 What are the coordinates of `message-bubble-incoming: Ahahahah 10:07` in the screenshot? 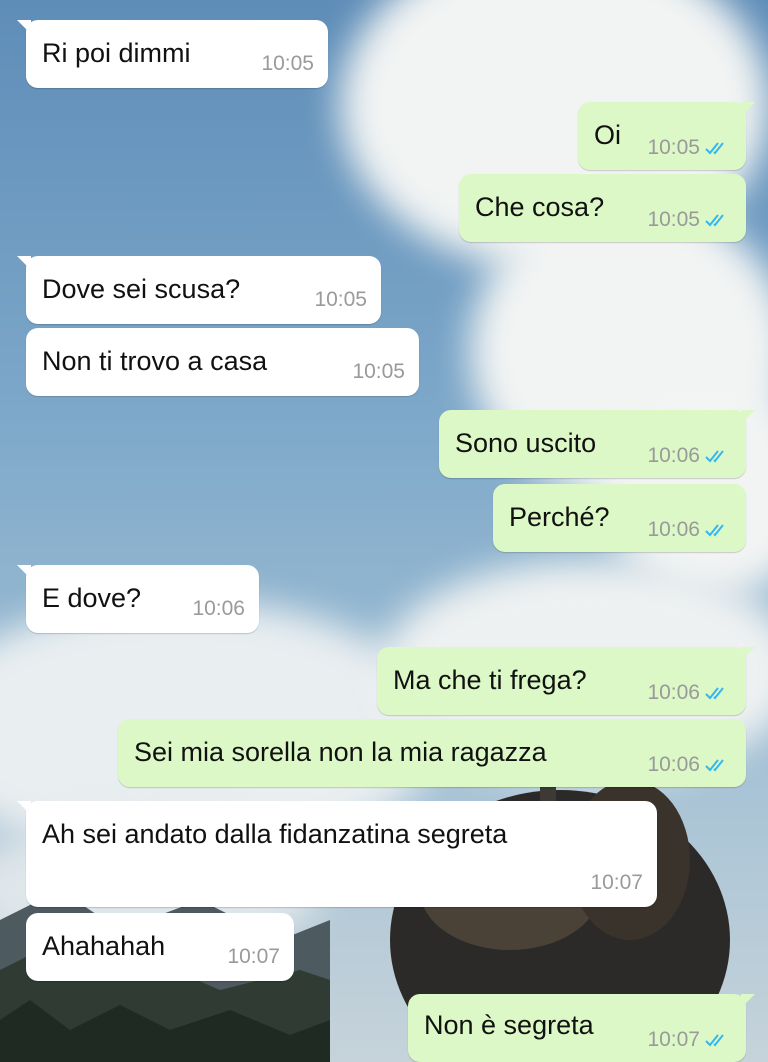 It's located at (160, 947).